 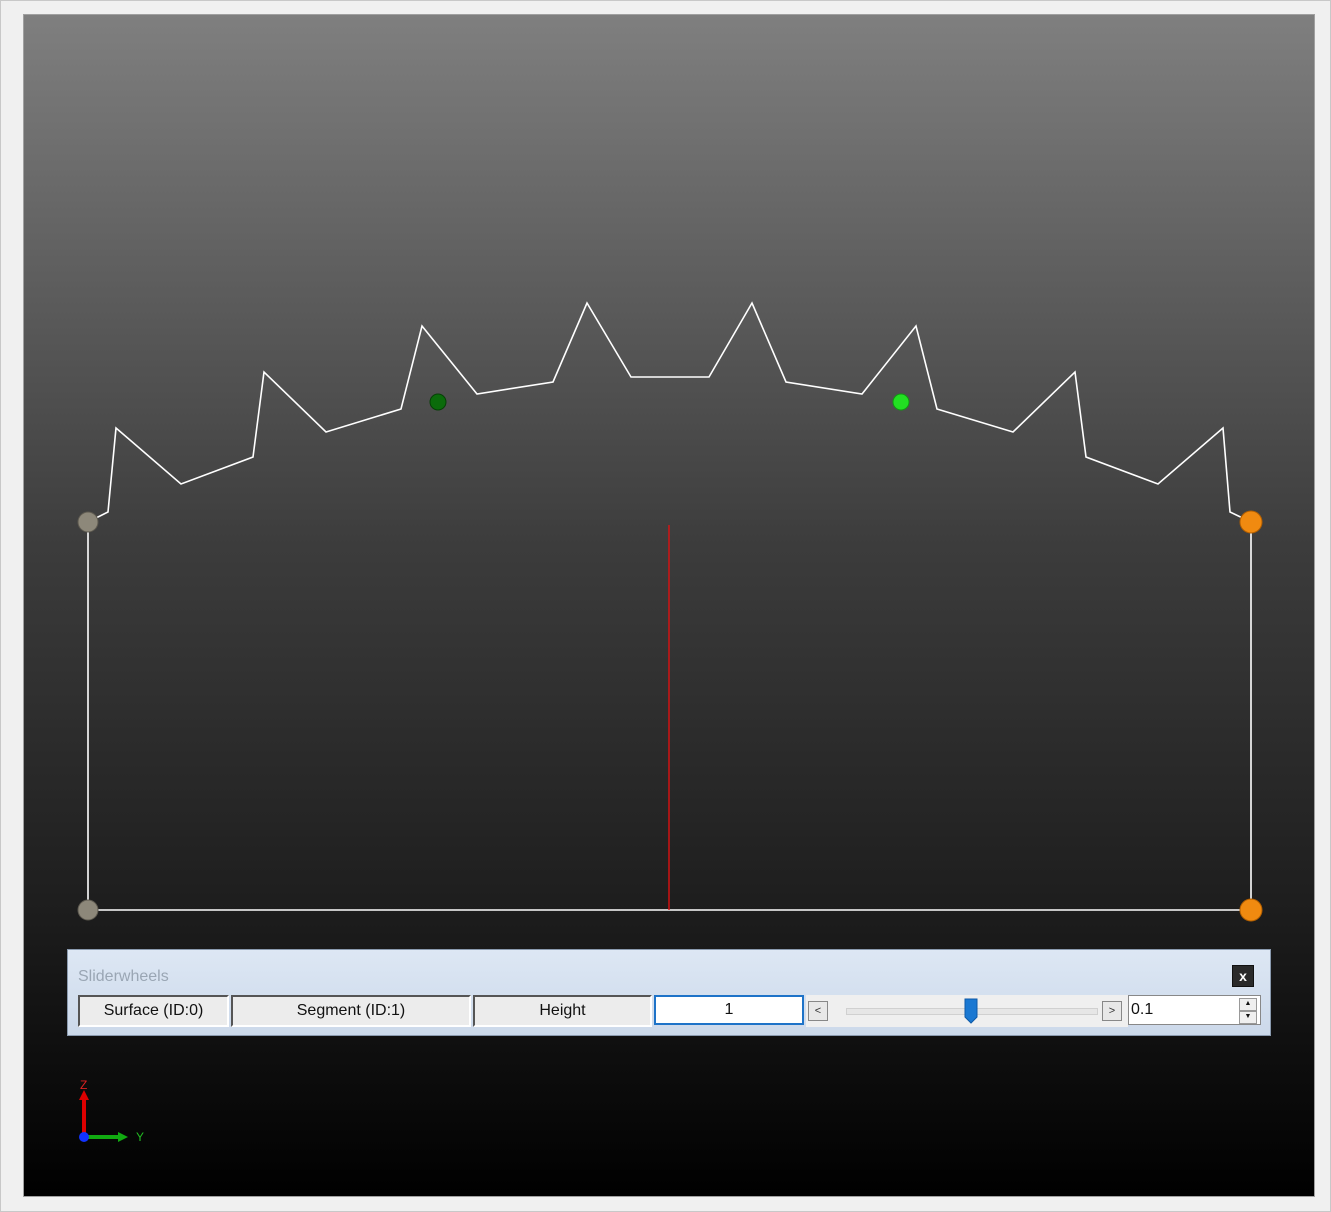 I want to click on step-value: 0.1, so click(x=1142, y=1009).